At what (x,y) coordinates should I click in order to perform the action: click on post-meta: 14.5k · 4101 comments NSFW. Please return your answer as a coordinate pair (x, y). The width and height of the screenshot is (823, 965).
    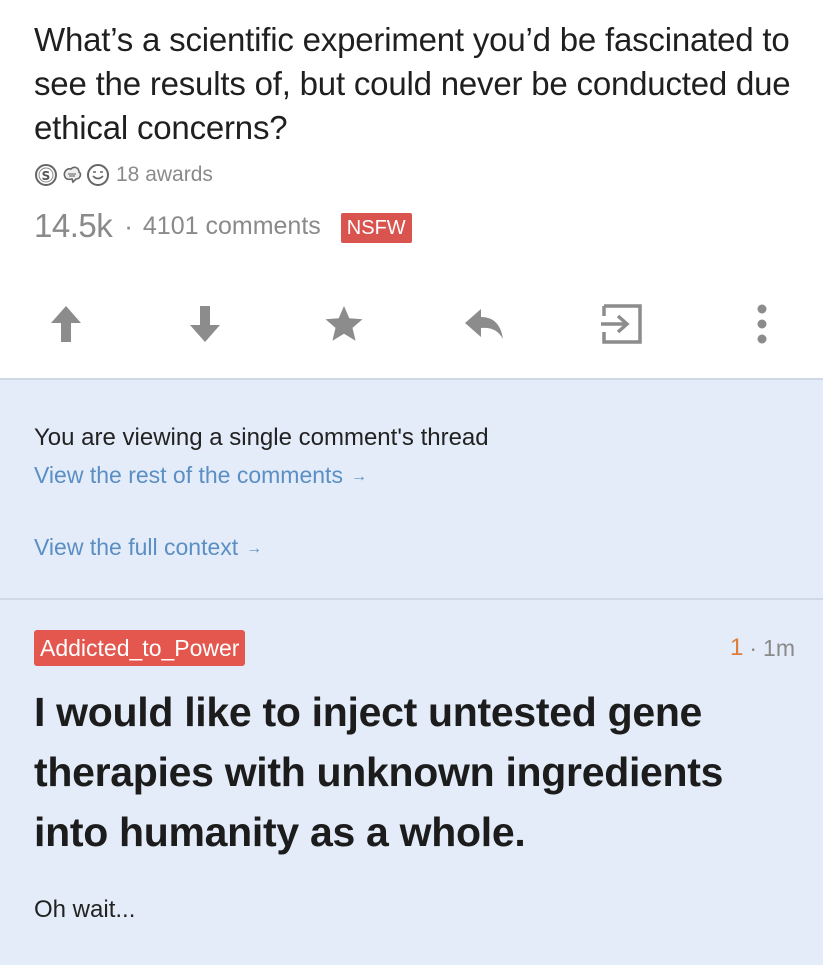
    Looking at the image, I should click on (223, 226).